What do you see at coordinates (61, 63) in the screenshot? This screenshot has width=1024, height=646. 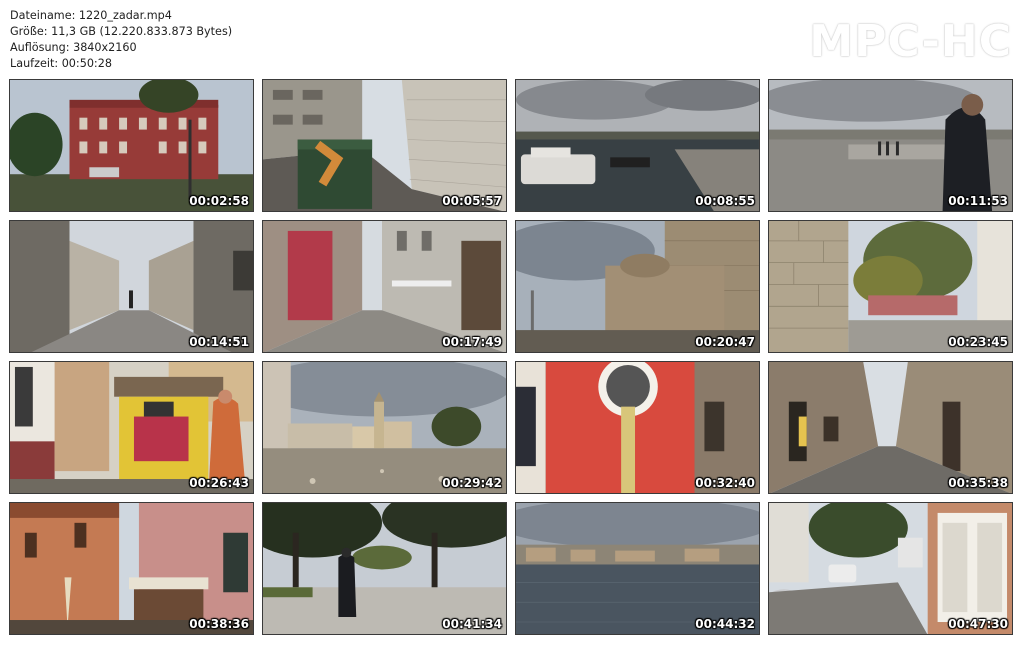 I see `duration-text: Laufzeit: 00:50:28` at bounding box center [61, 63].